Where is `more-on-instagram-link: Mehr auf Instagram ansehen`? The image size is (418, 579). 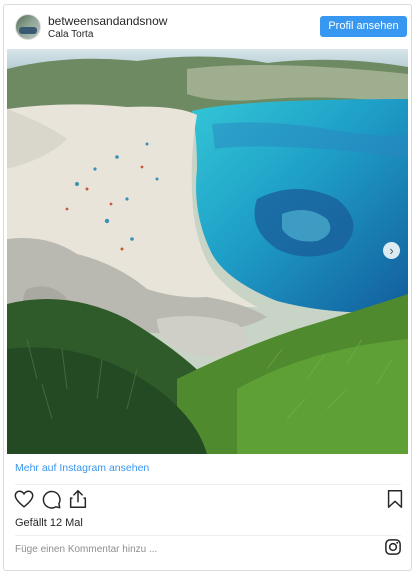
more-on-instagram-link: Mehr auf Instagram ansehen is located at coordinates (82, 468).